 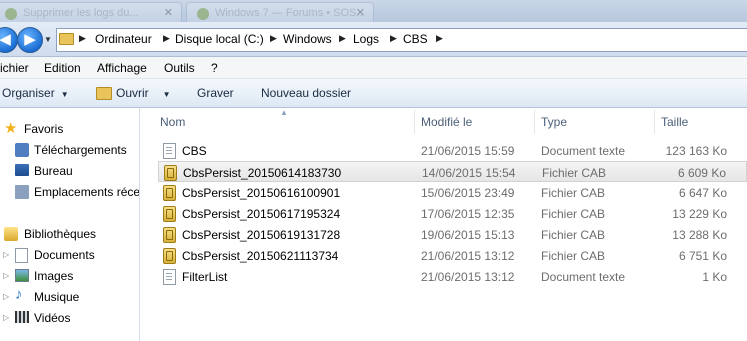 I want to click on nav-bibliotheques: Bibliothèques, so click(x=60, y=234).